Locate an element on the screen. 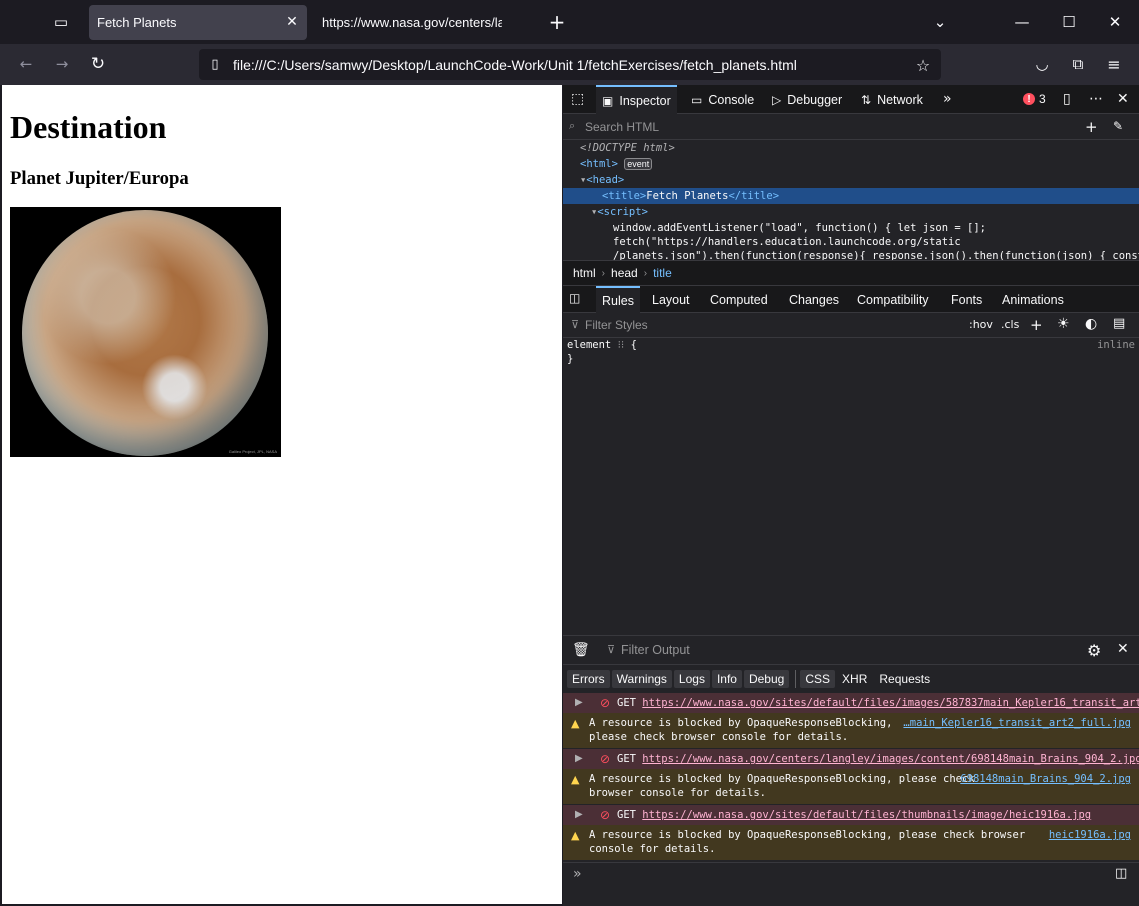 The height and width of the screenshot is (906, 1139). debugger-icon: ▷ is located at coordinates (777, 99).